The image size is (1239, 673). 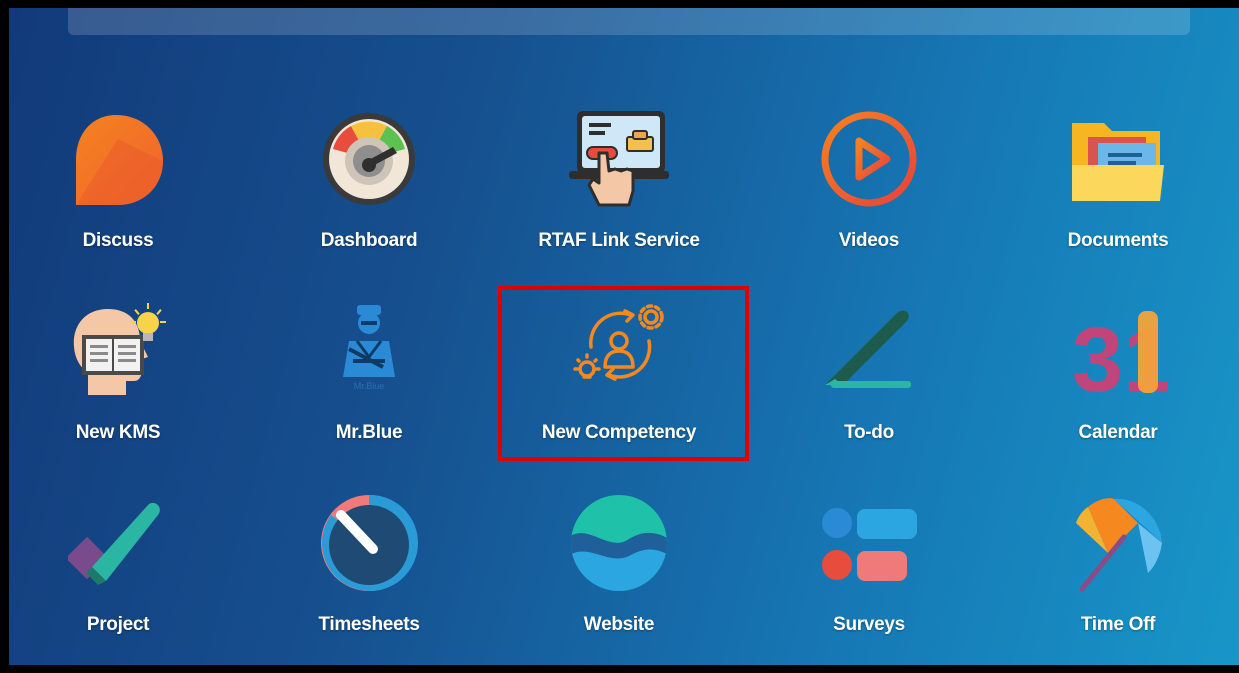 What do you see at coordinates (1118, 240) in the screenshot?
I see `app-label: Documents` at bounding box center [1118, 240].